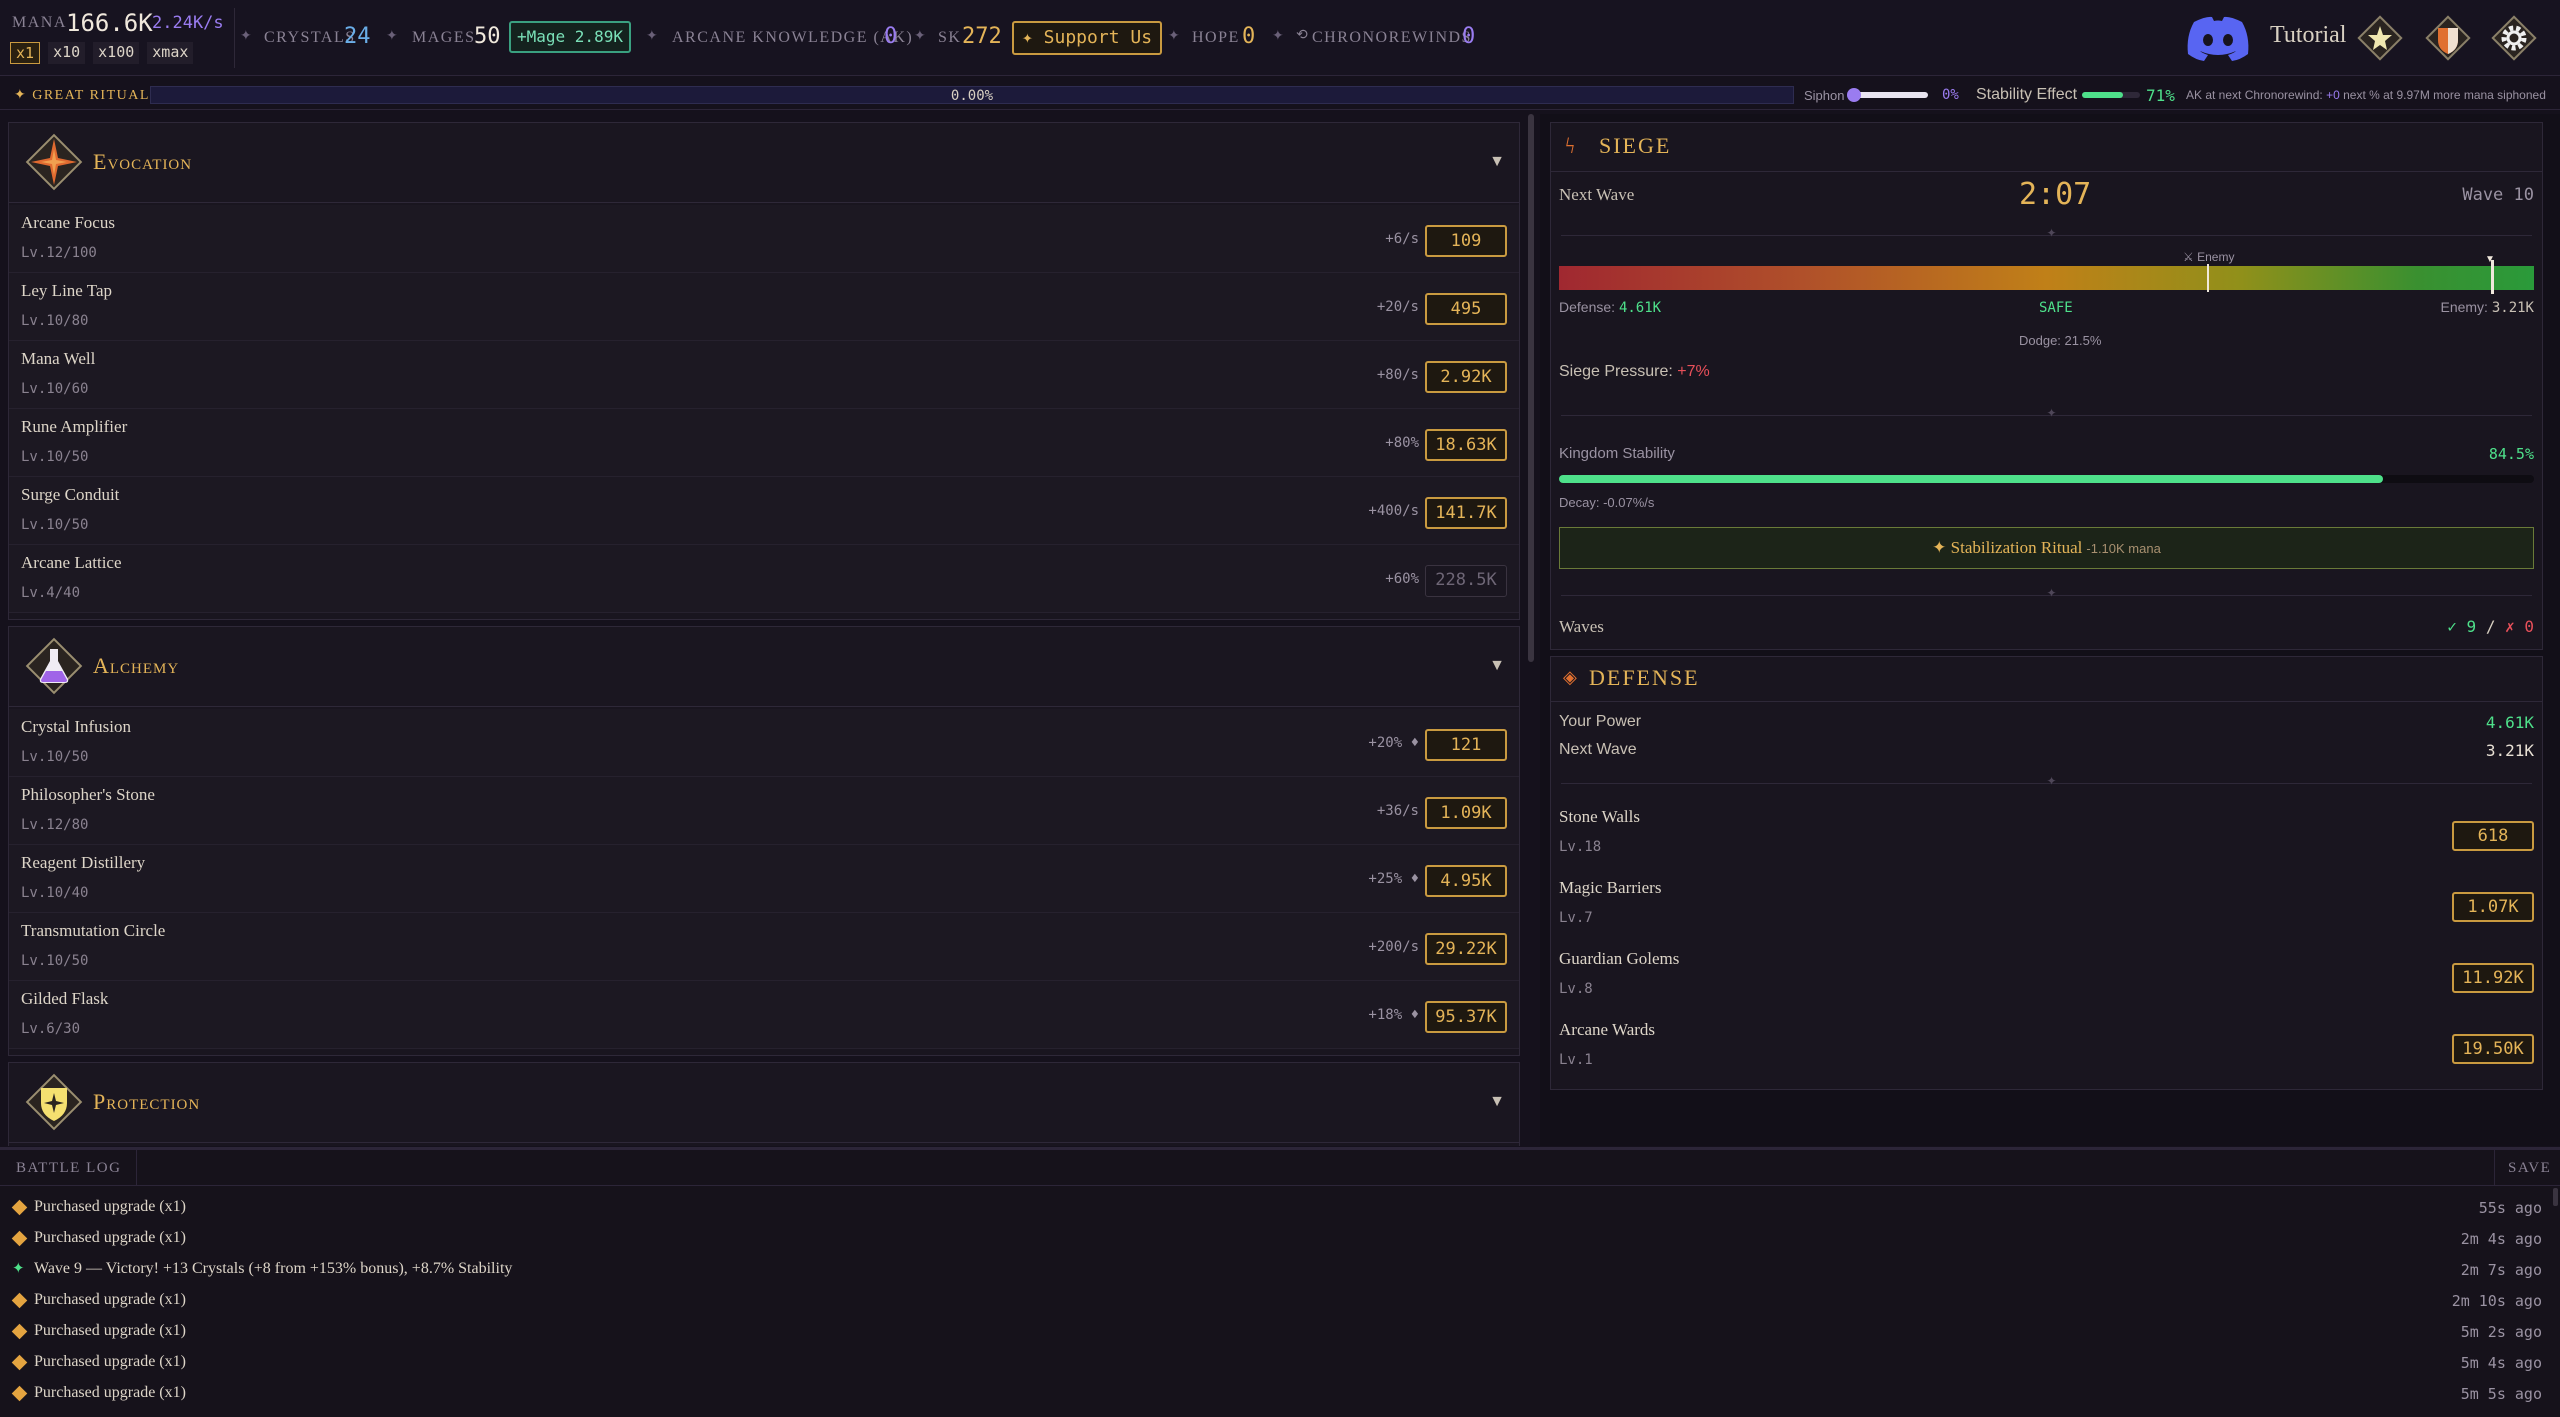  What do you see at coordinates (1640, 308) in the screenshot?
I see `defense-value: 4.61K` at bounding box center [1640, 308].